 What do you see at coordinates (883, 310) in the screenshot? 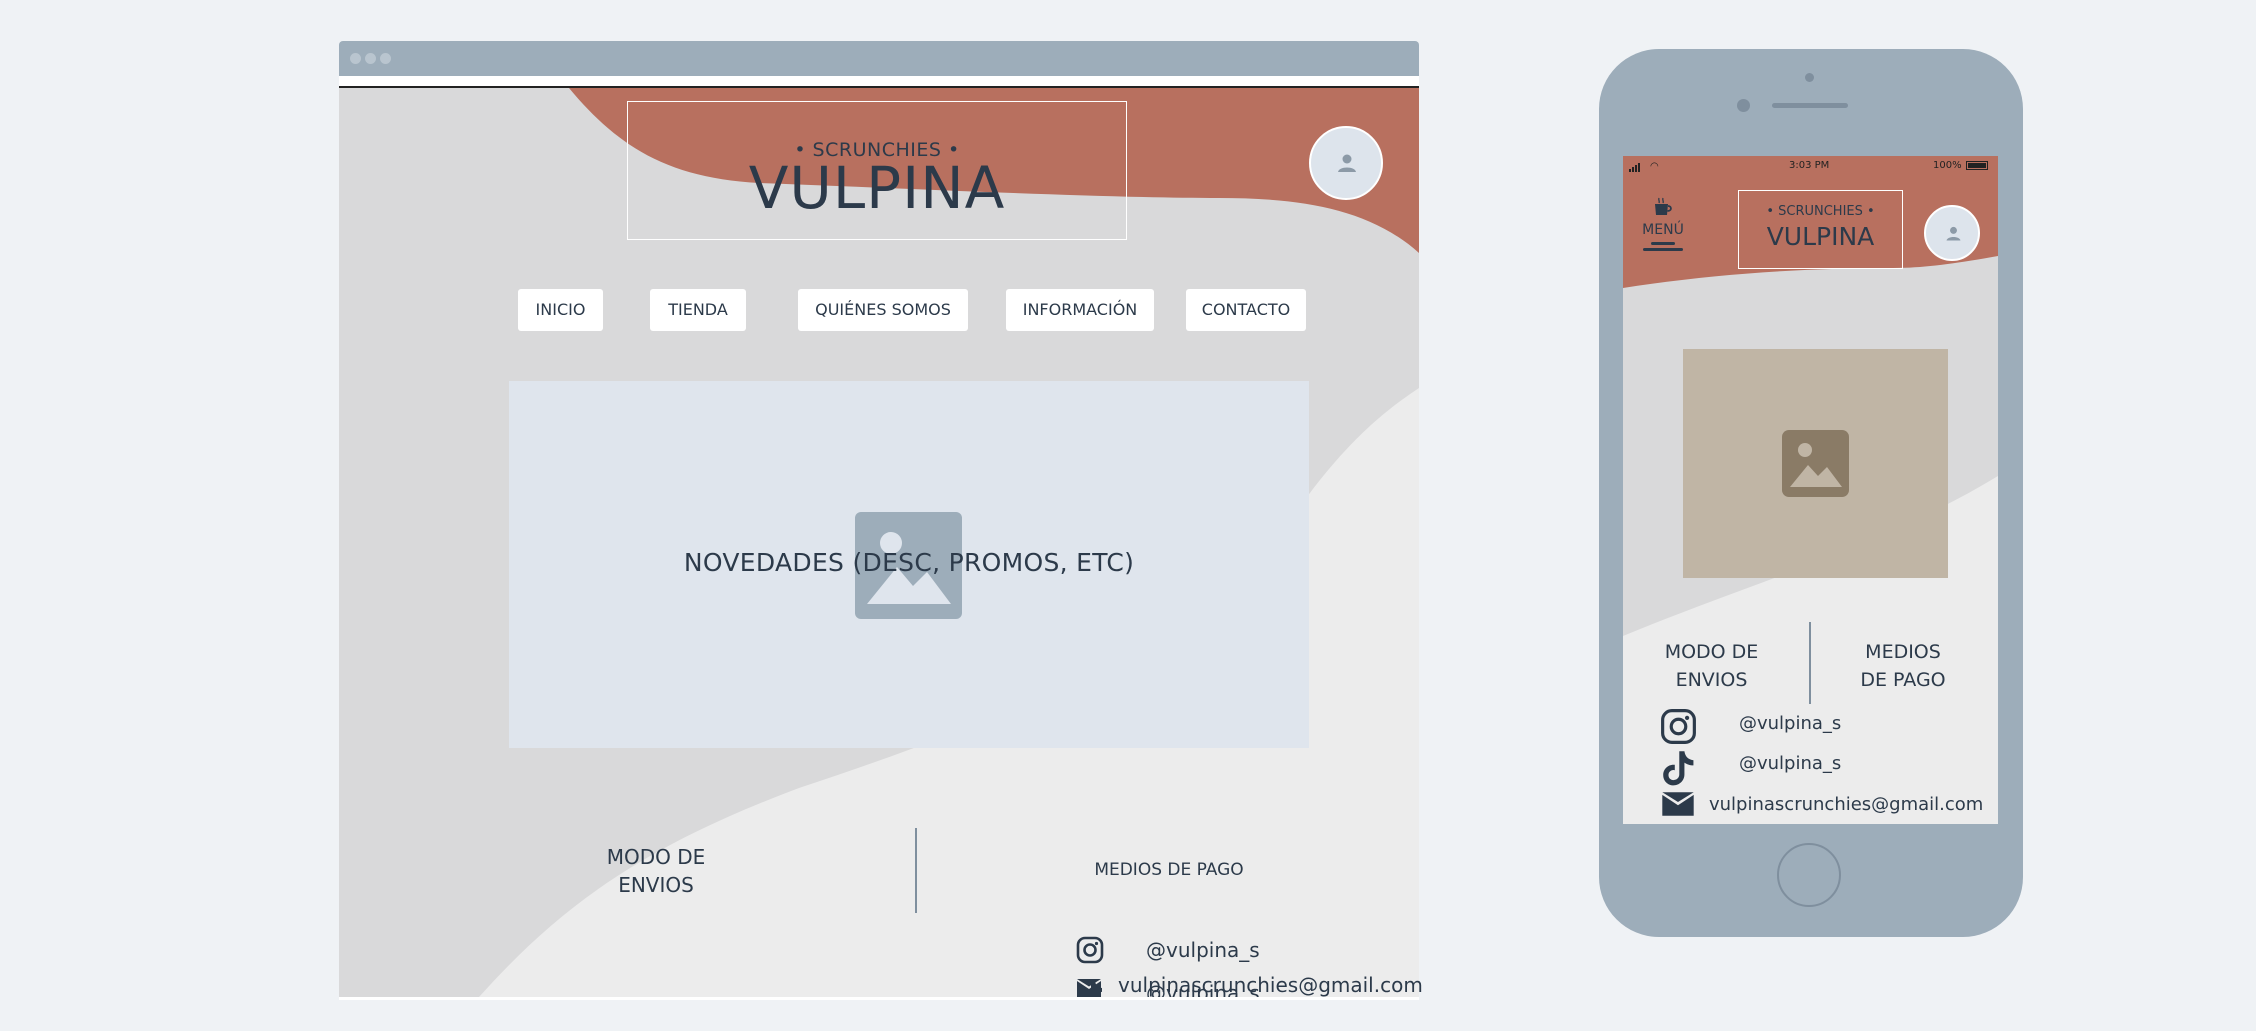
I see `nav-quienes-somos: QUIÉNES SOMOS` at bounding box center [883, 310].